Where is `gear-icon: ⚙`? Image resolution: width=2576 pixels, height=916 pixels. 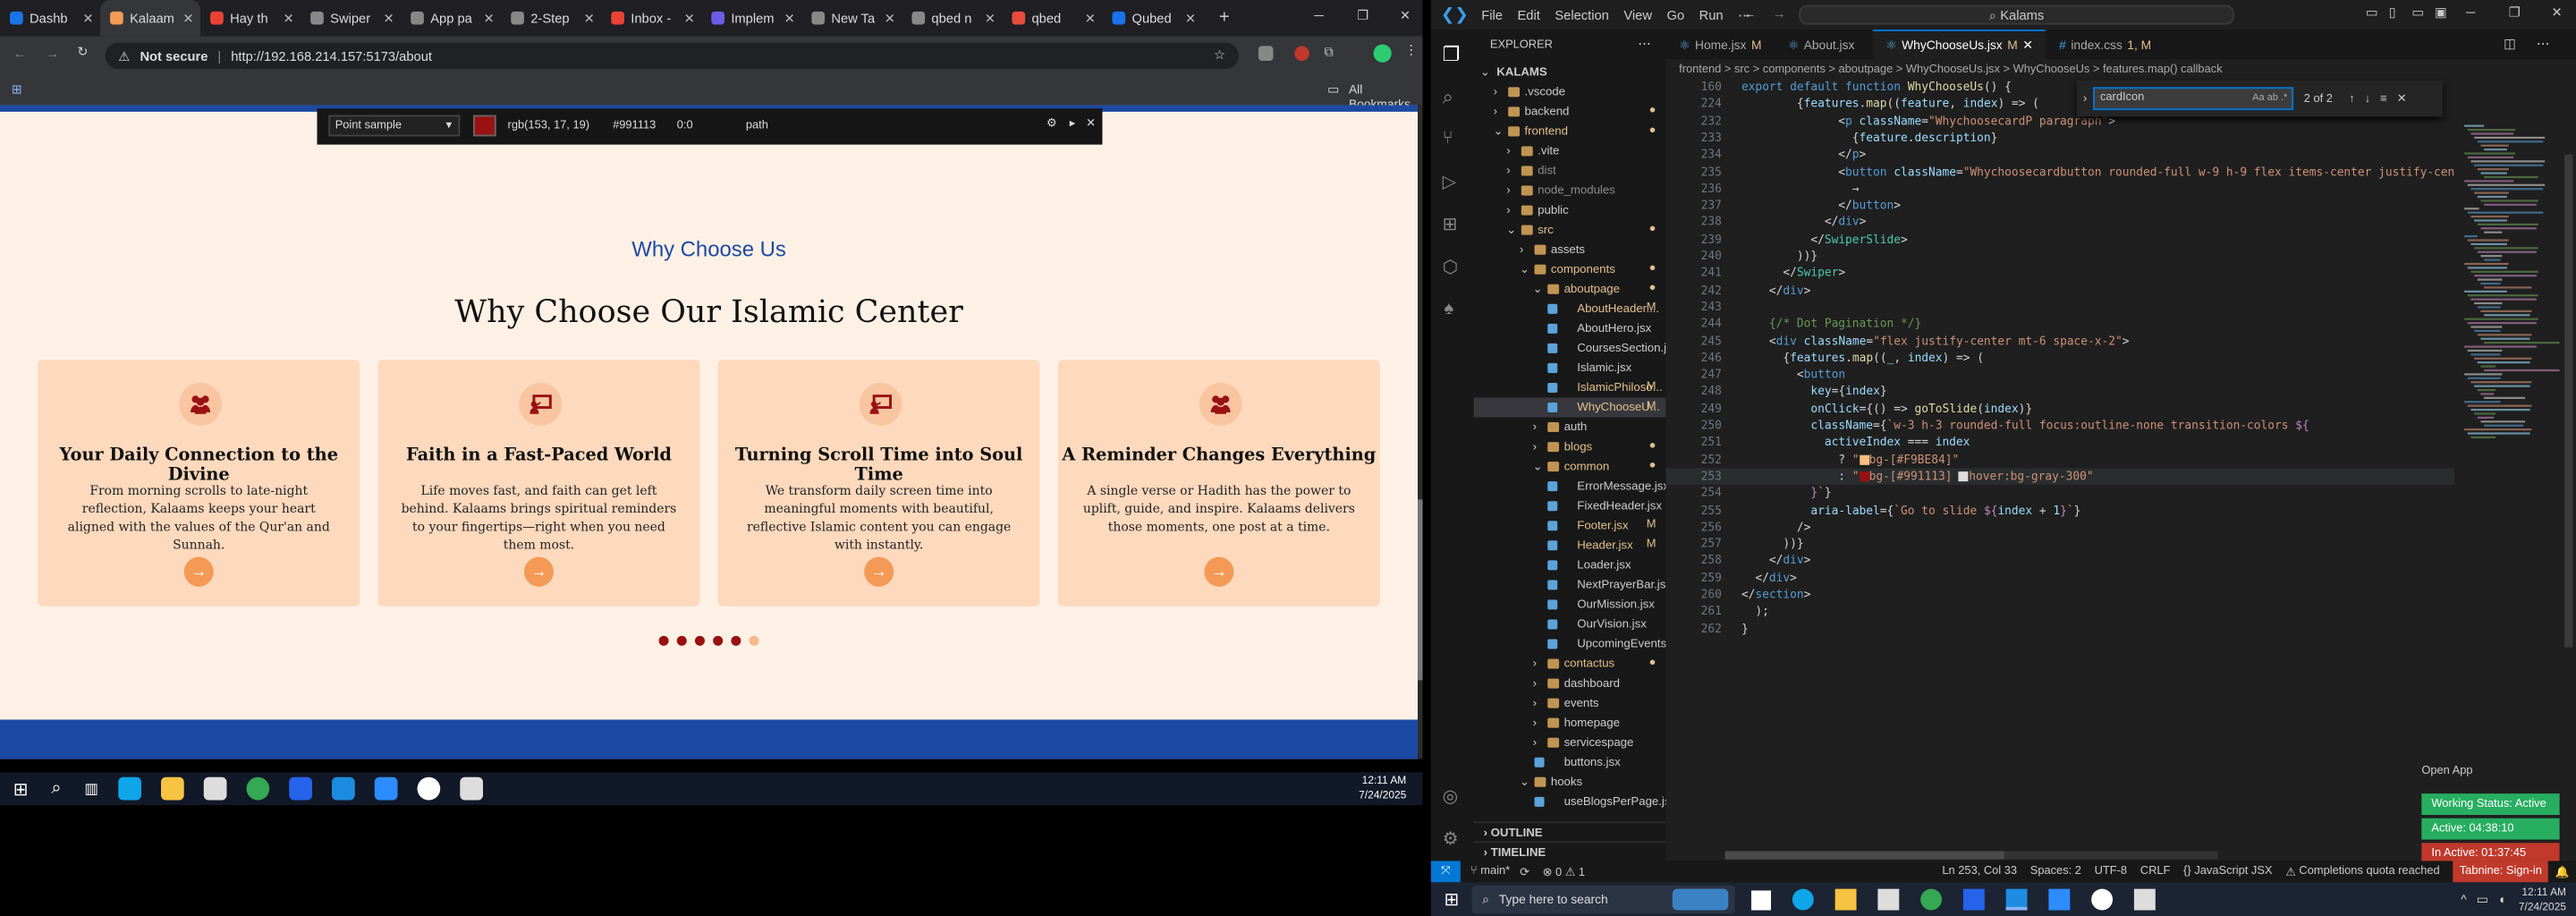 gear-icon: ⚙ is located at coordinates (1051, 123).